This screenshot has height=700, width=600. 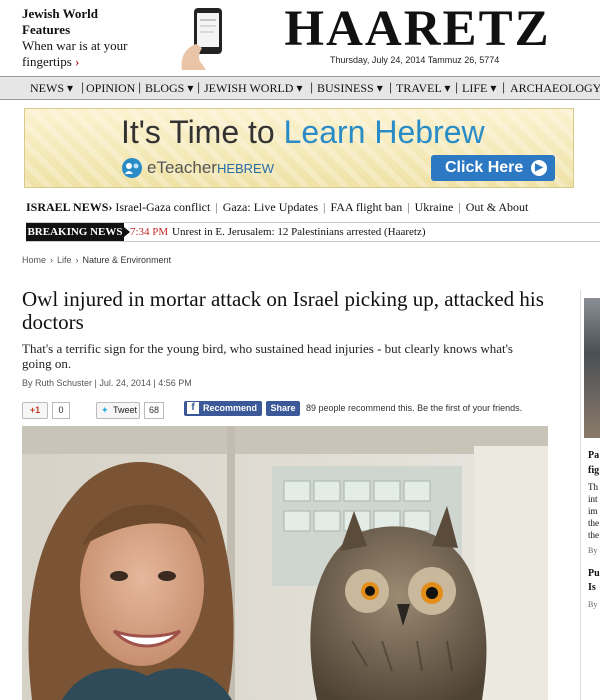 I want to click on nav-label: ARCHAEOLOGY, so click(x=555, y=88).